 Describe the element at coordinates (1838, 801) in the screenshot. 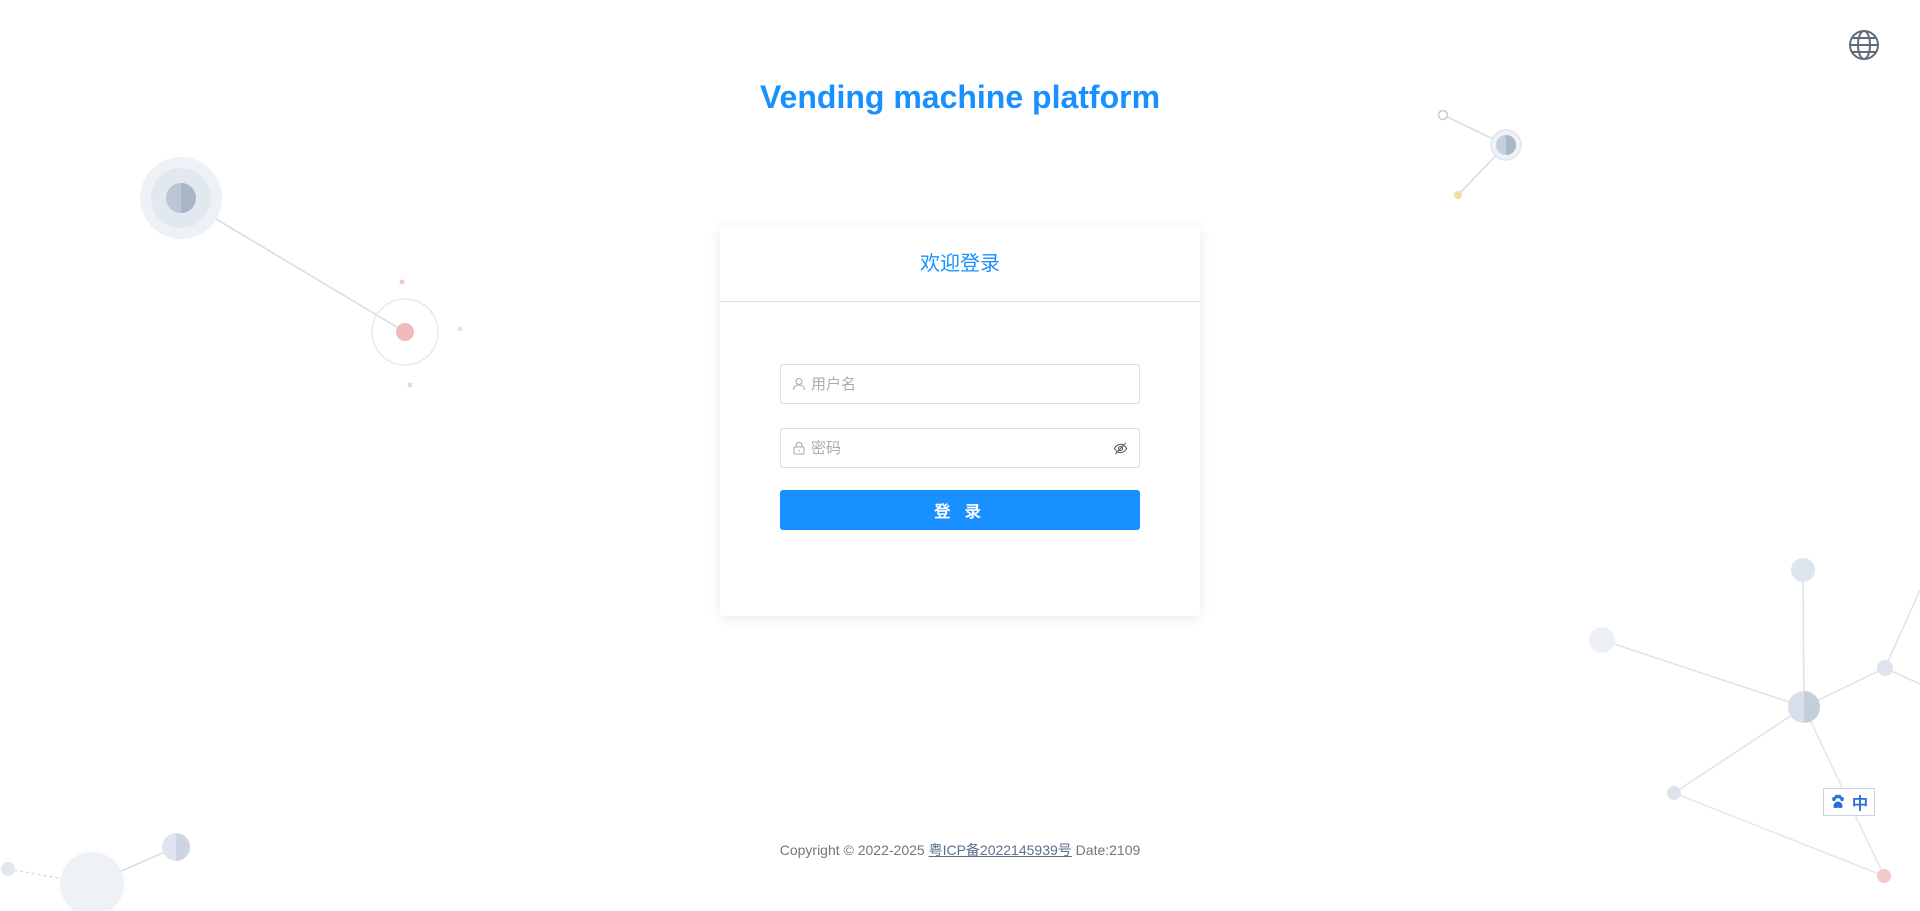

I see `paw-icon` at that location.